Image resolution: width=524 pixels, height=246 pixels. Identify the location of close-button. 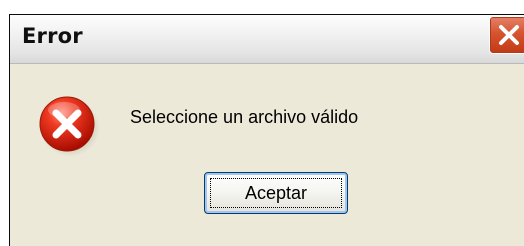
(506, 35).